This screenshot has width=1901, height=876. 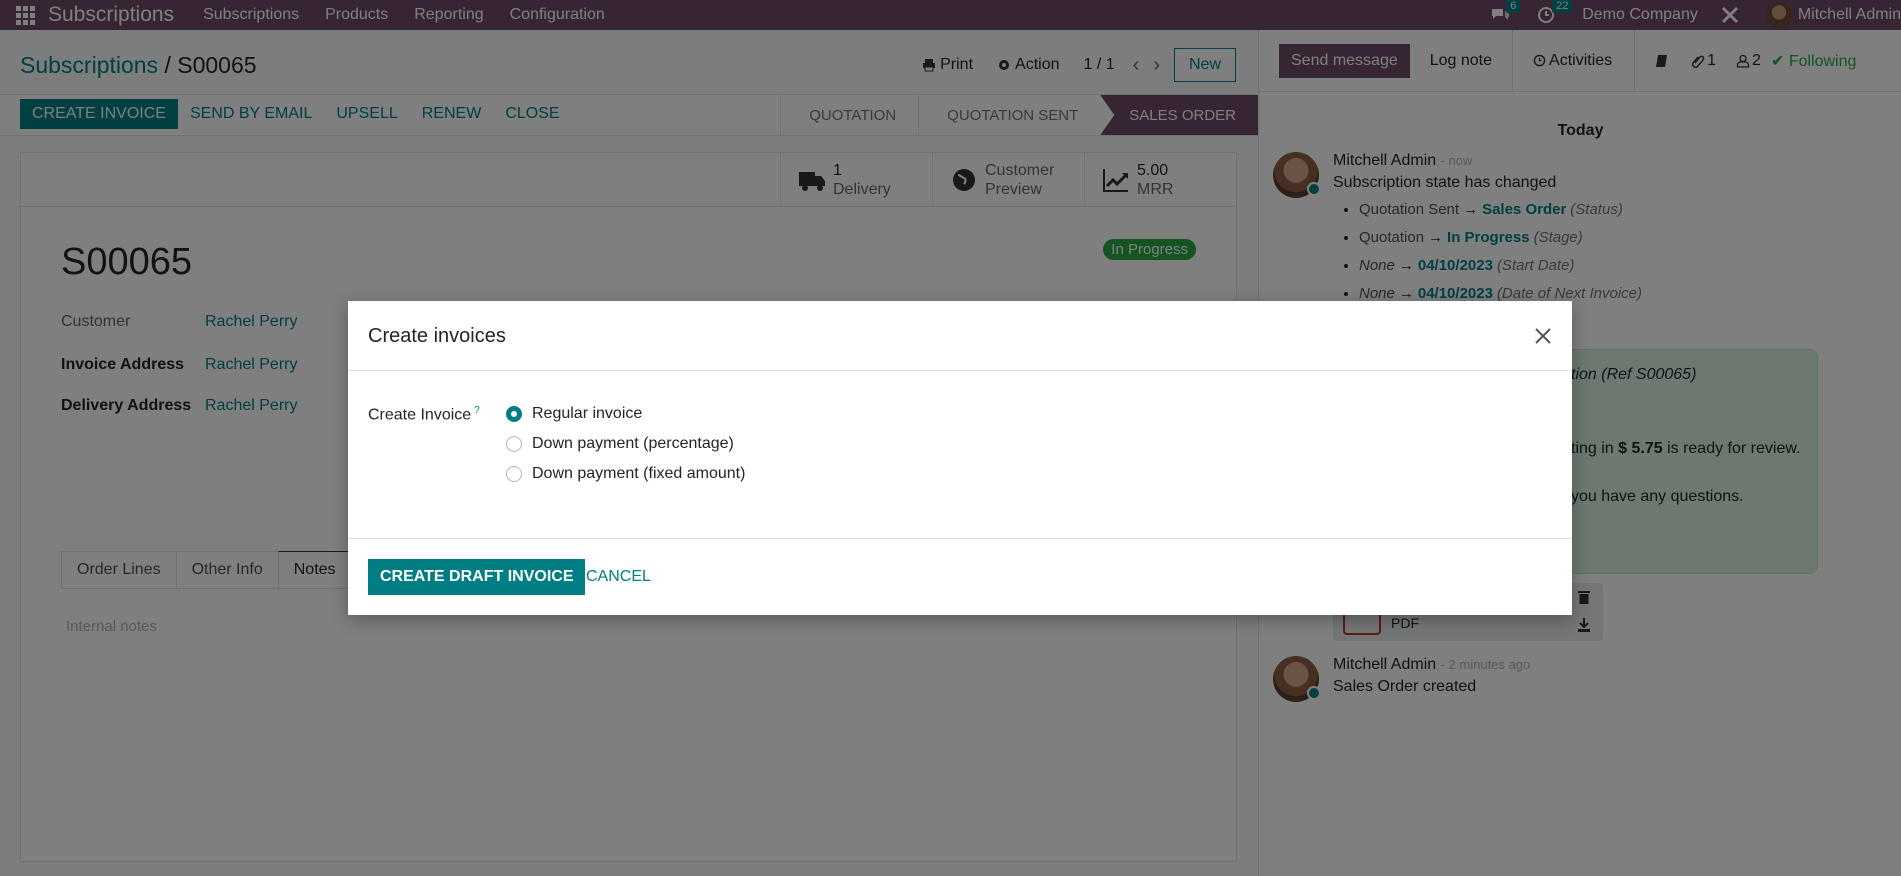 I want to click on radio-down-payment-fixed: Down payment (fixed amount), so click(x=625, y=474).